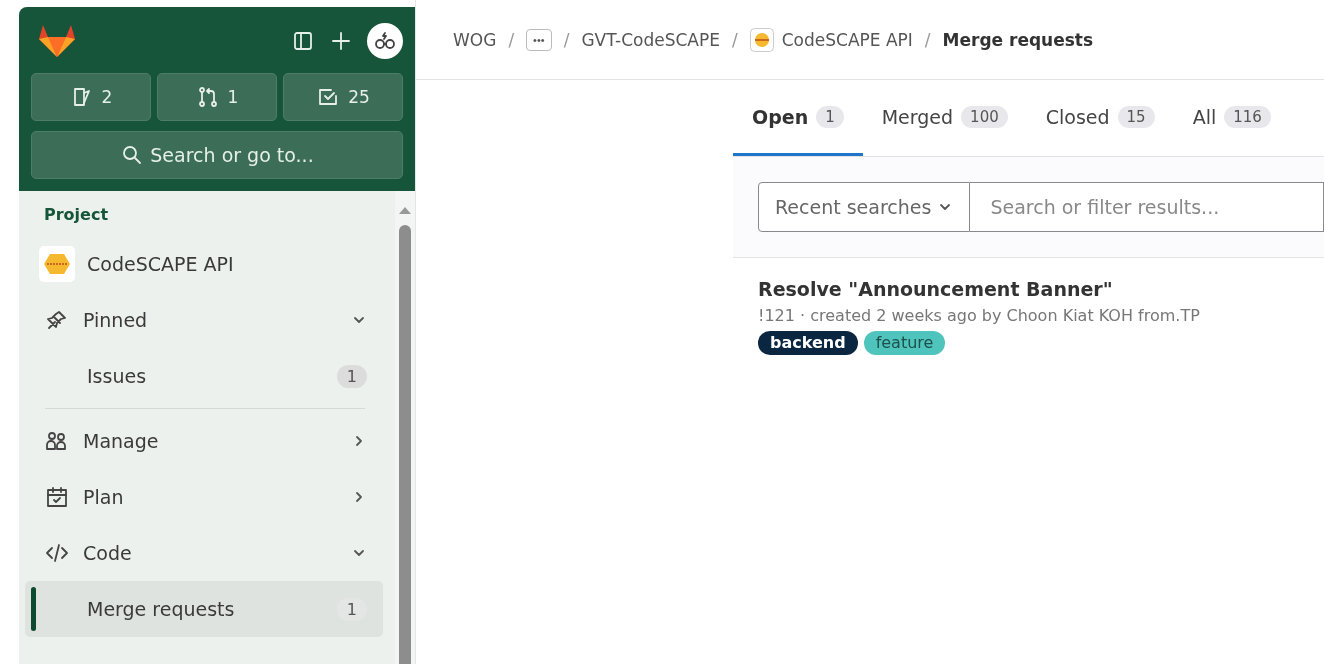 The width and height of the screenshot is (1324, 664). What do you see at coordinates (904, 343) in the screenshot?
I see `label-tag: feature` at bounding box center [904, 343].